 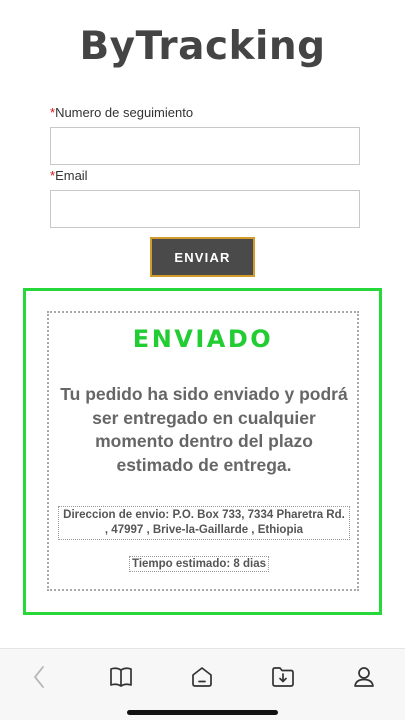 I want to click on home-indicator, so click(x=202, y=712).